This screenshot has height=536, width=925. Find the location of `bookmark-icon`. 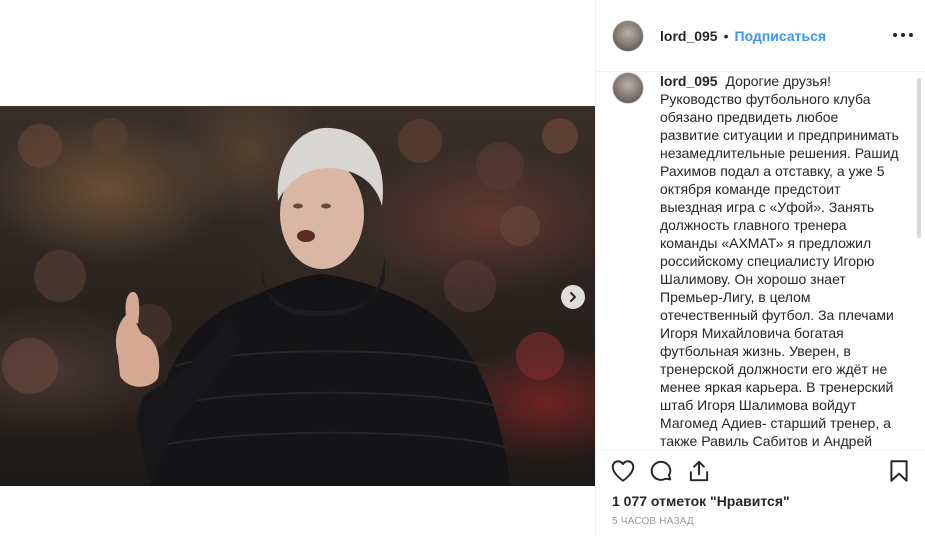

bookmark-icon is located at coordinates (899, 471).